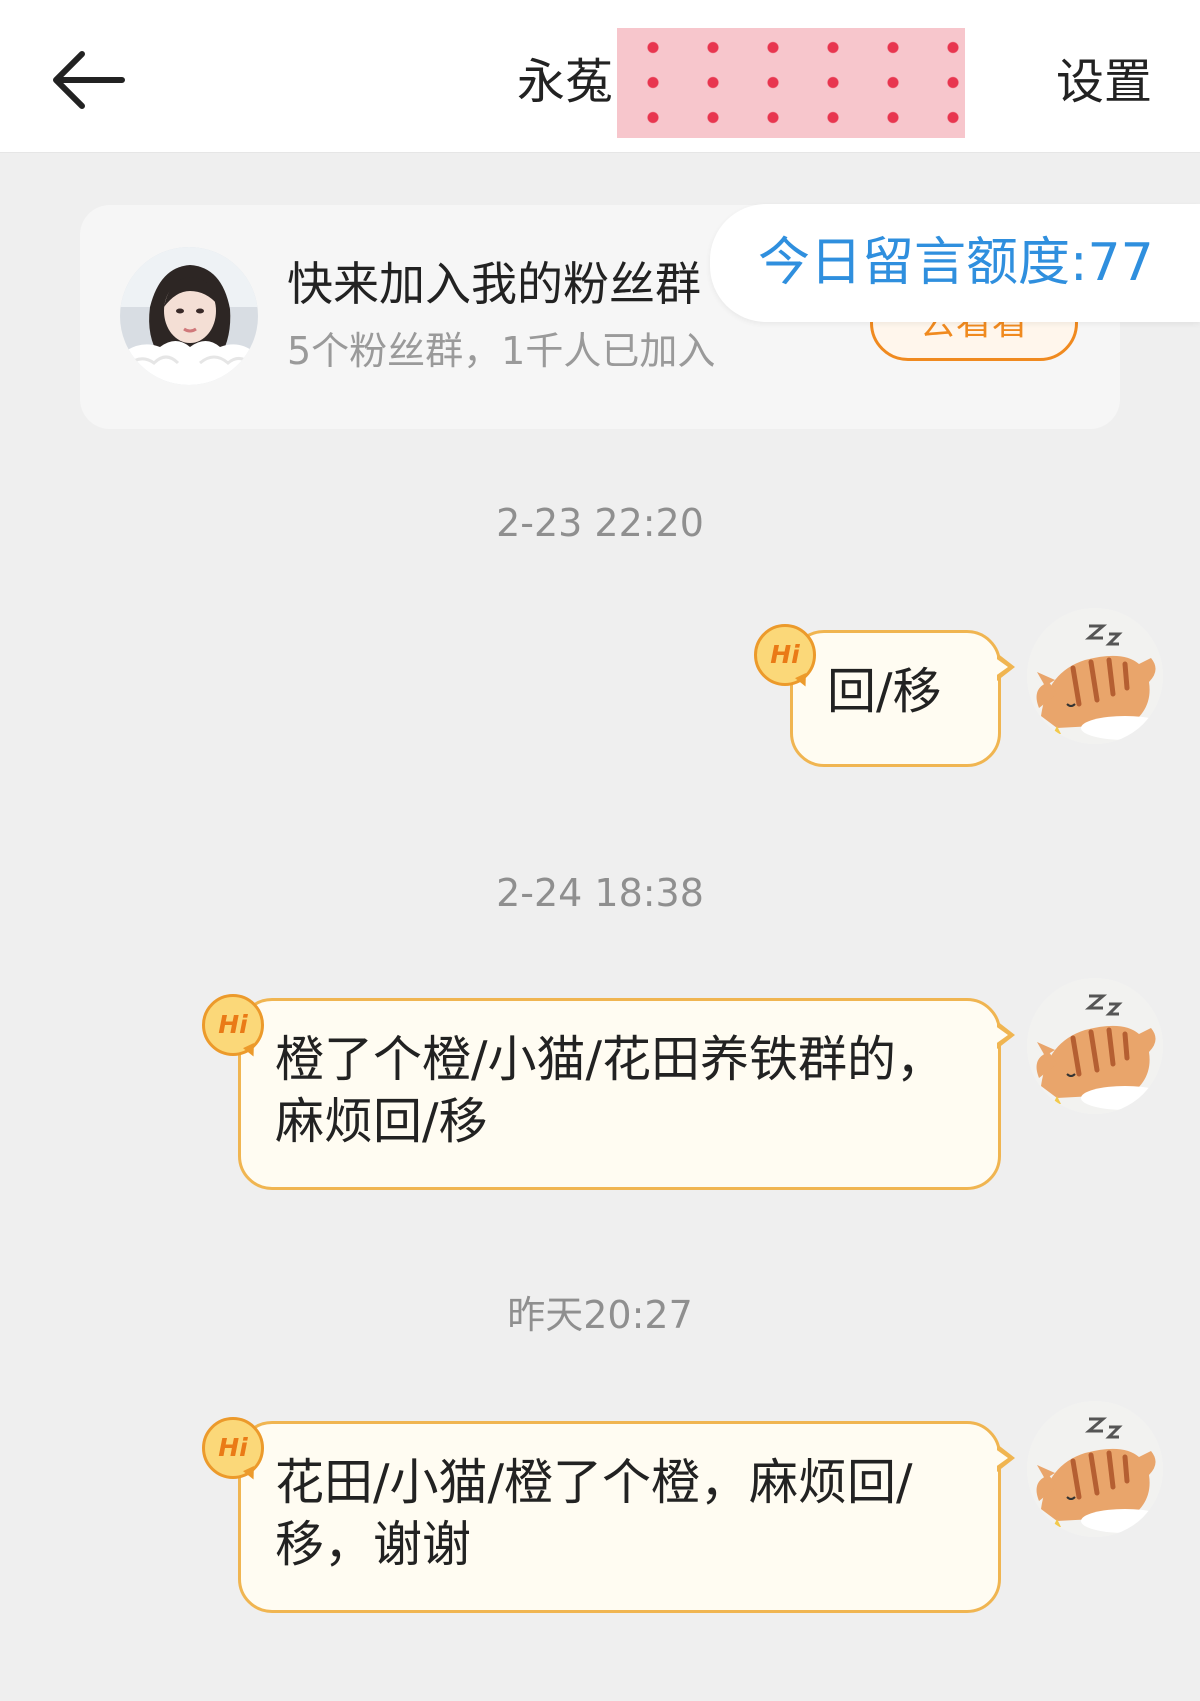  I want to click on fan-group-subtitle: 5个粉丝群，1千人已加入, so click(501, 351).